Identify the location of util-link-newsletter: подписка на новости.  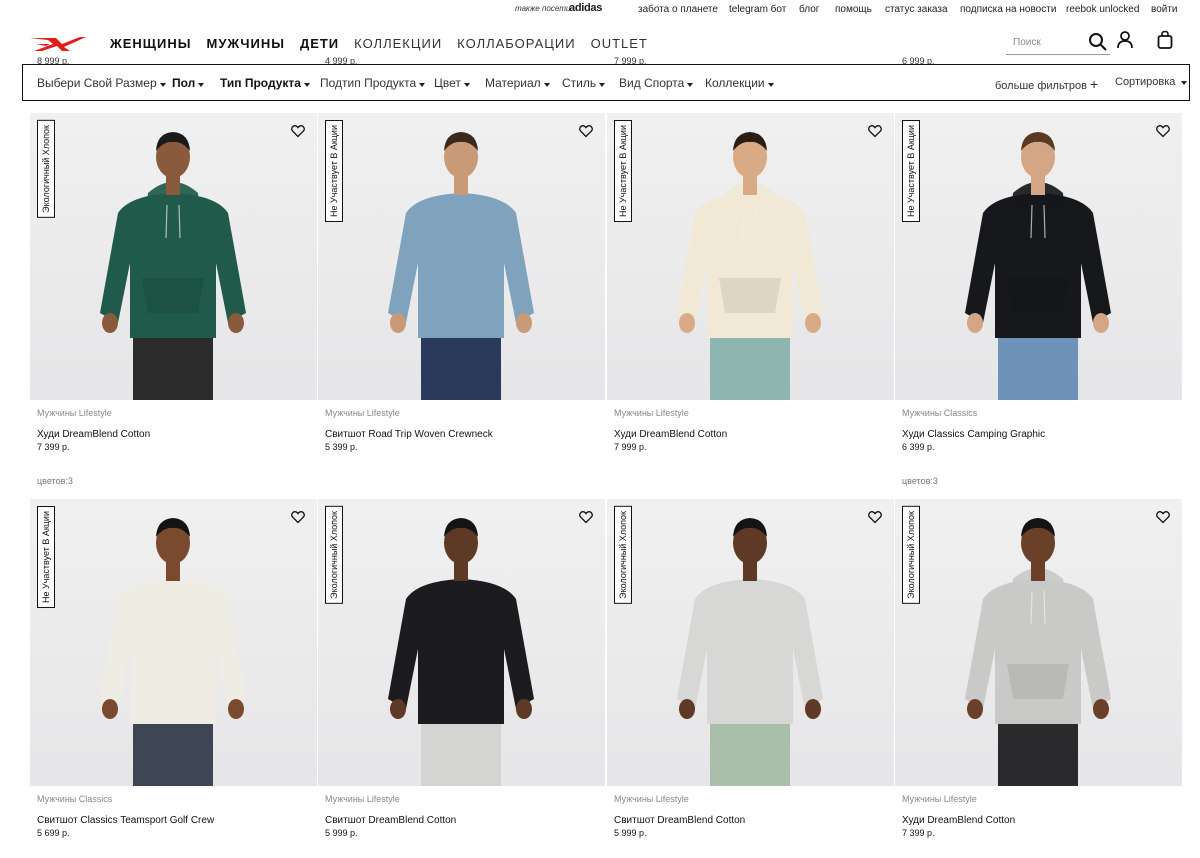
(1008, 9).